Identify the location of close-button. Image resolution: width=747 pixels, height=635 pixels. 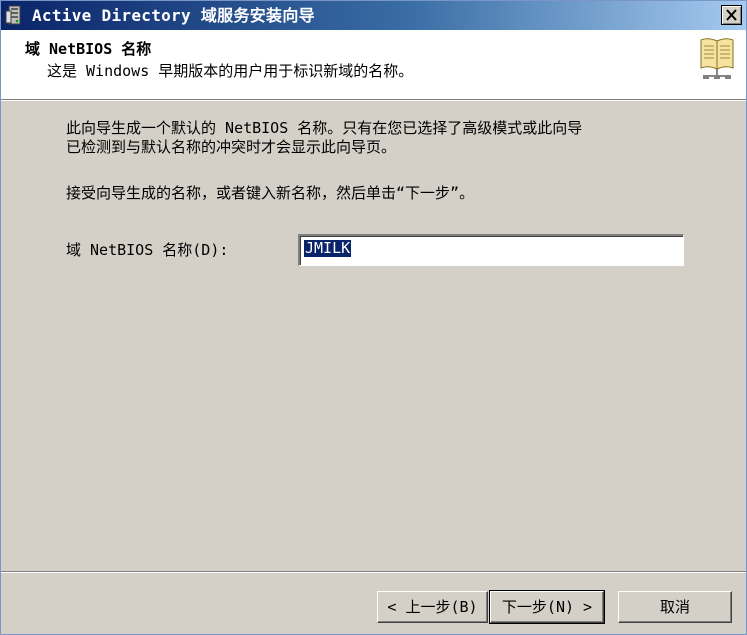
(731, 15).